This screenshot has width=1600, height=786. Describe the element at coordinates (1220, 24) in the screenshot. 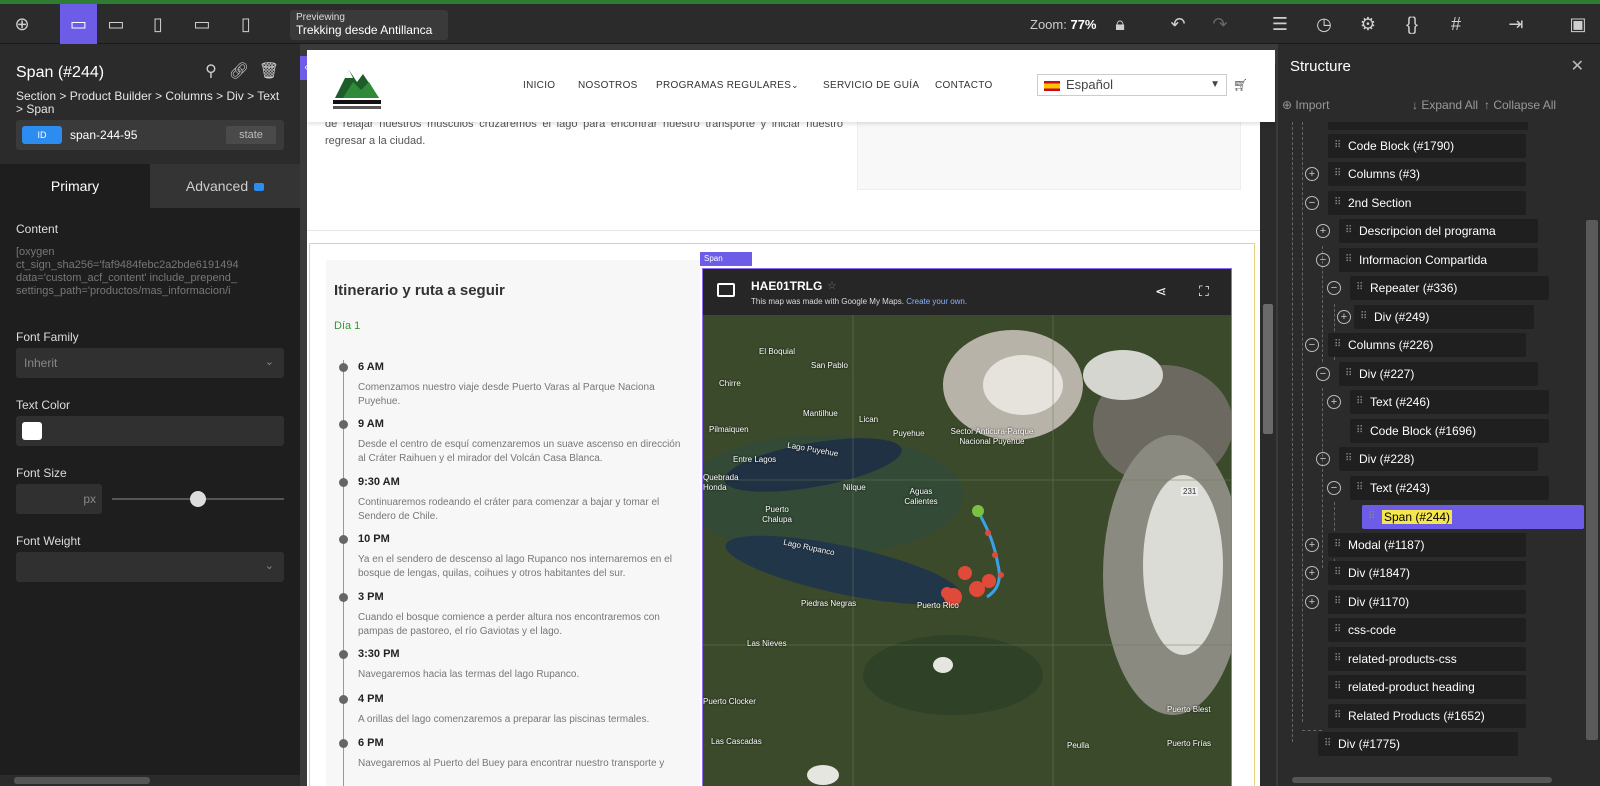

I see `redo-icon: ↷` at that location.